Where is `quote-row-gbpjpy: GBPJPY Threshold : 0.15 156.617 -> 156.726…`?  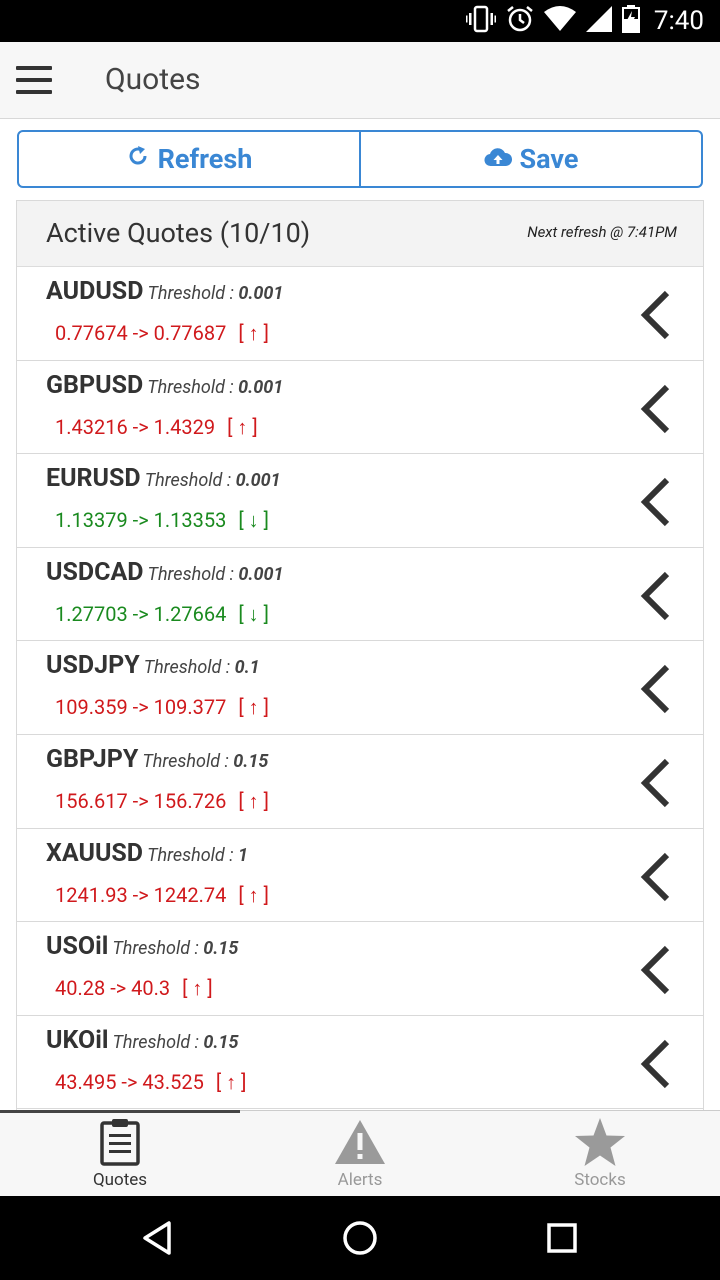
quote-row-gbpjpy: GBPJPY Threshold : 0.15 156.617 -> 156.726… is located at coordinates (360, 781).